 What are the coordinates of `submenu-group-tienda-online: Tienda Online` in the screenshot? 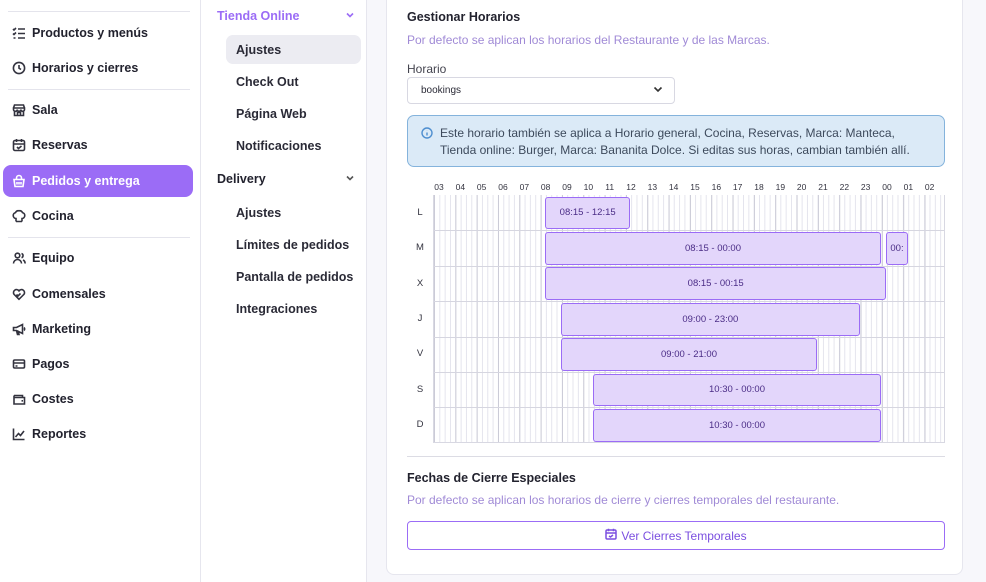 It's located at (286, 16).